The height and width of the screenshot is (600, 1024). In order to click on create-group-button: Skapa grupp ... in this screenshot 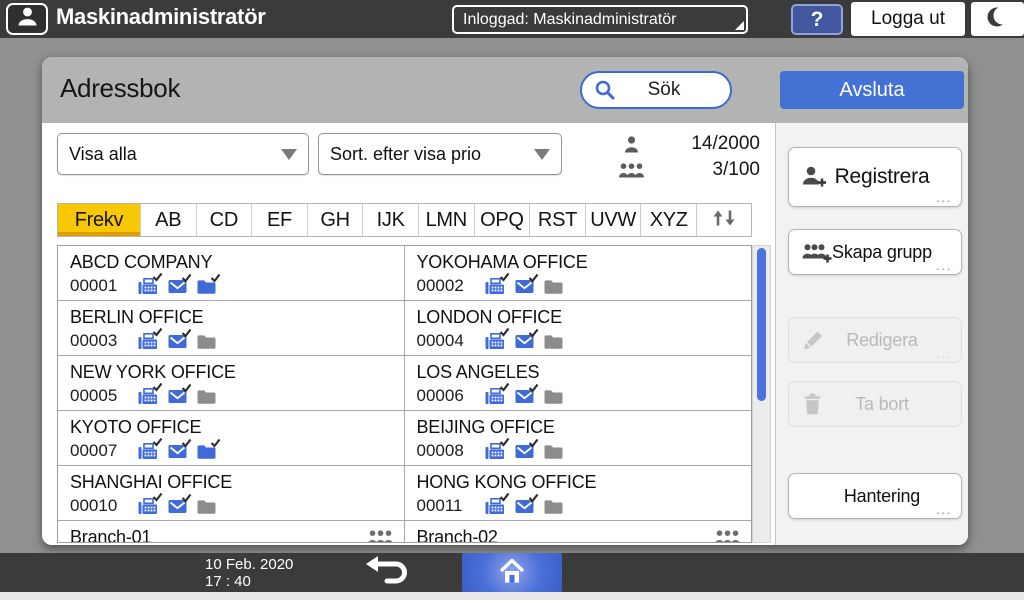, I will do `click(875, 252)`.